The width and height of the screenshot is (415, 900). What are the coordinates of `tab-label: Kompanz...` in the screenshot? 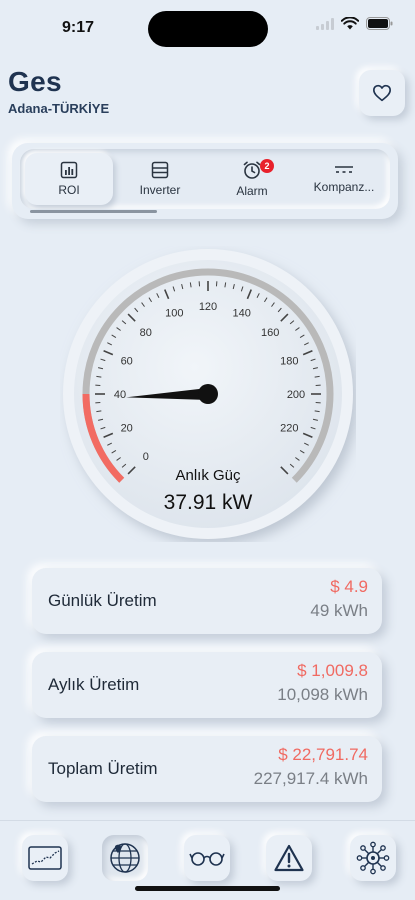 It's located at (344, 187).